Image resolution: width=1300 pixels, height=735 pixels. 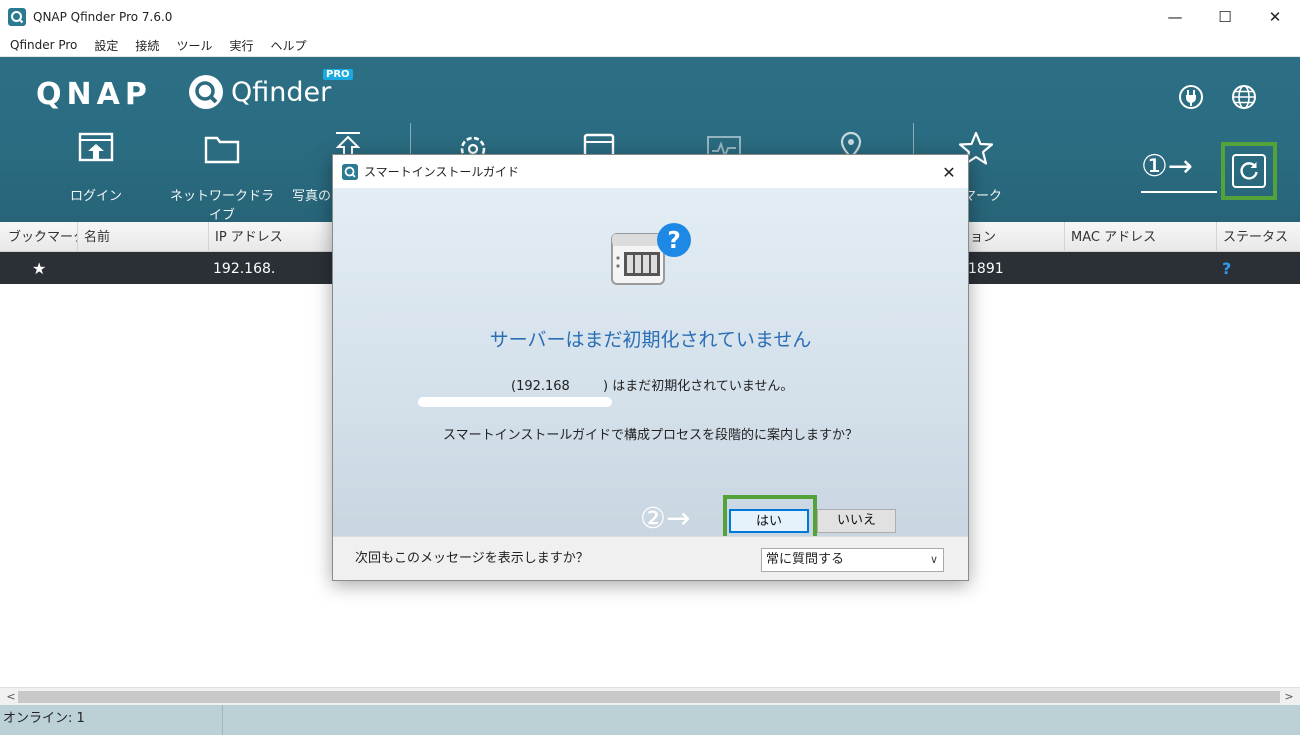 I want to click on refresh-highlight, so click(x=1249, y=171).